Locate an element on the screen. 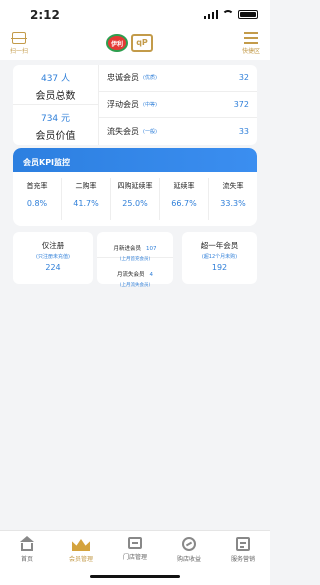 Image resolution: width=320 pixels, height=585 pixels. kpi-cell-first-charge: 首充率 0.8% is located at coordinates (37, 199).